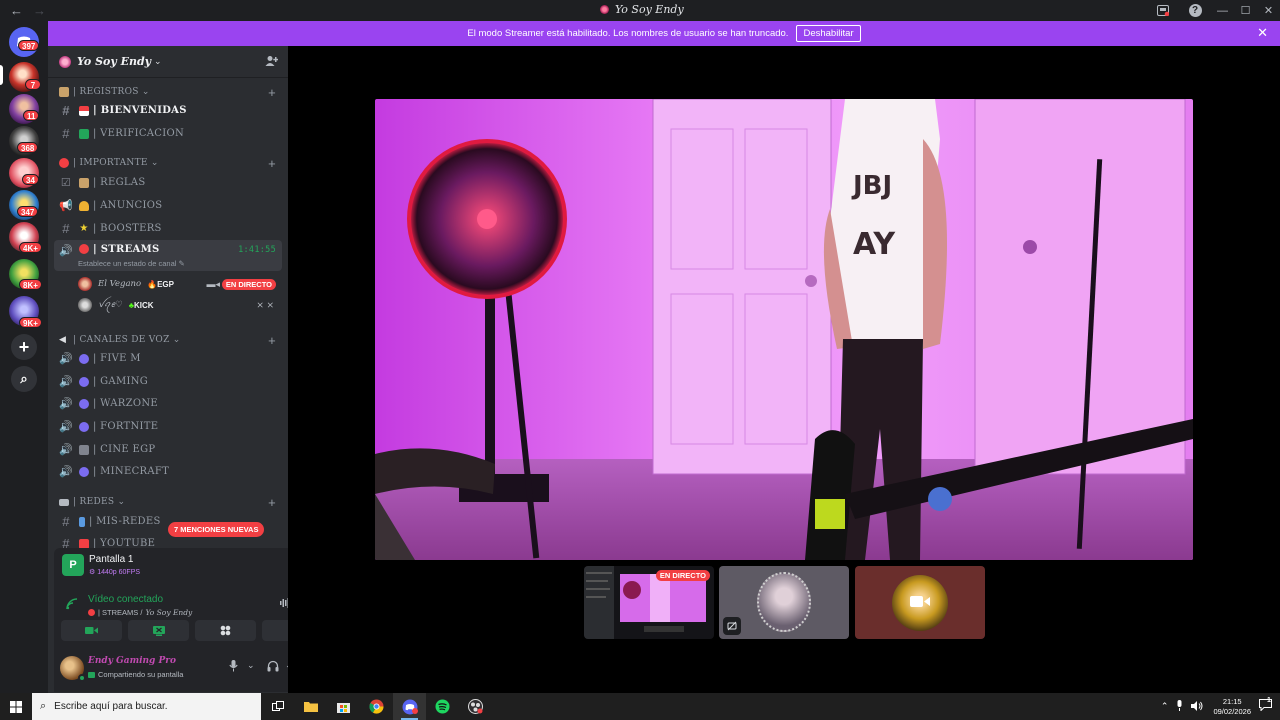 This screenshot has width=1280, height=720. Describe the element at coordinates (168, 182) in the screenshot. I see `channel-reglas: ☑ | REGLAS` at that location.